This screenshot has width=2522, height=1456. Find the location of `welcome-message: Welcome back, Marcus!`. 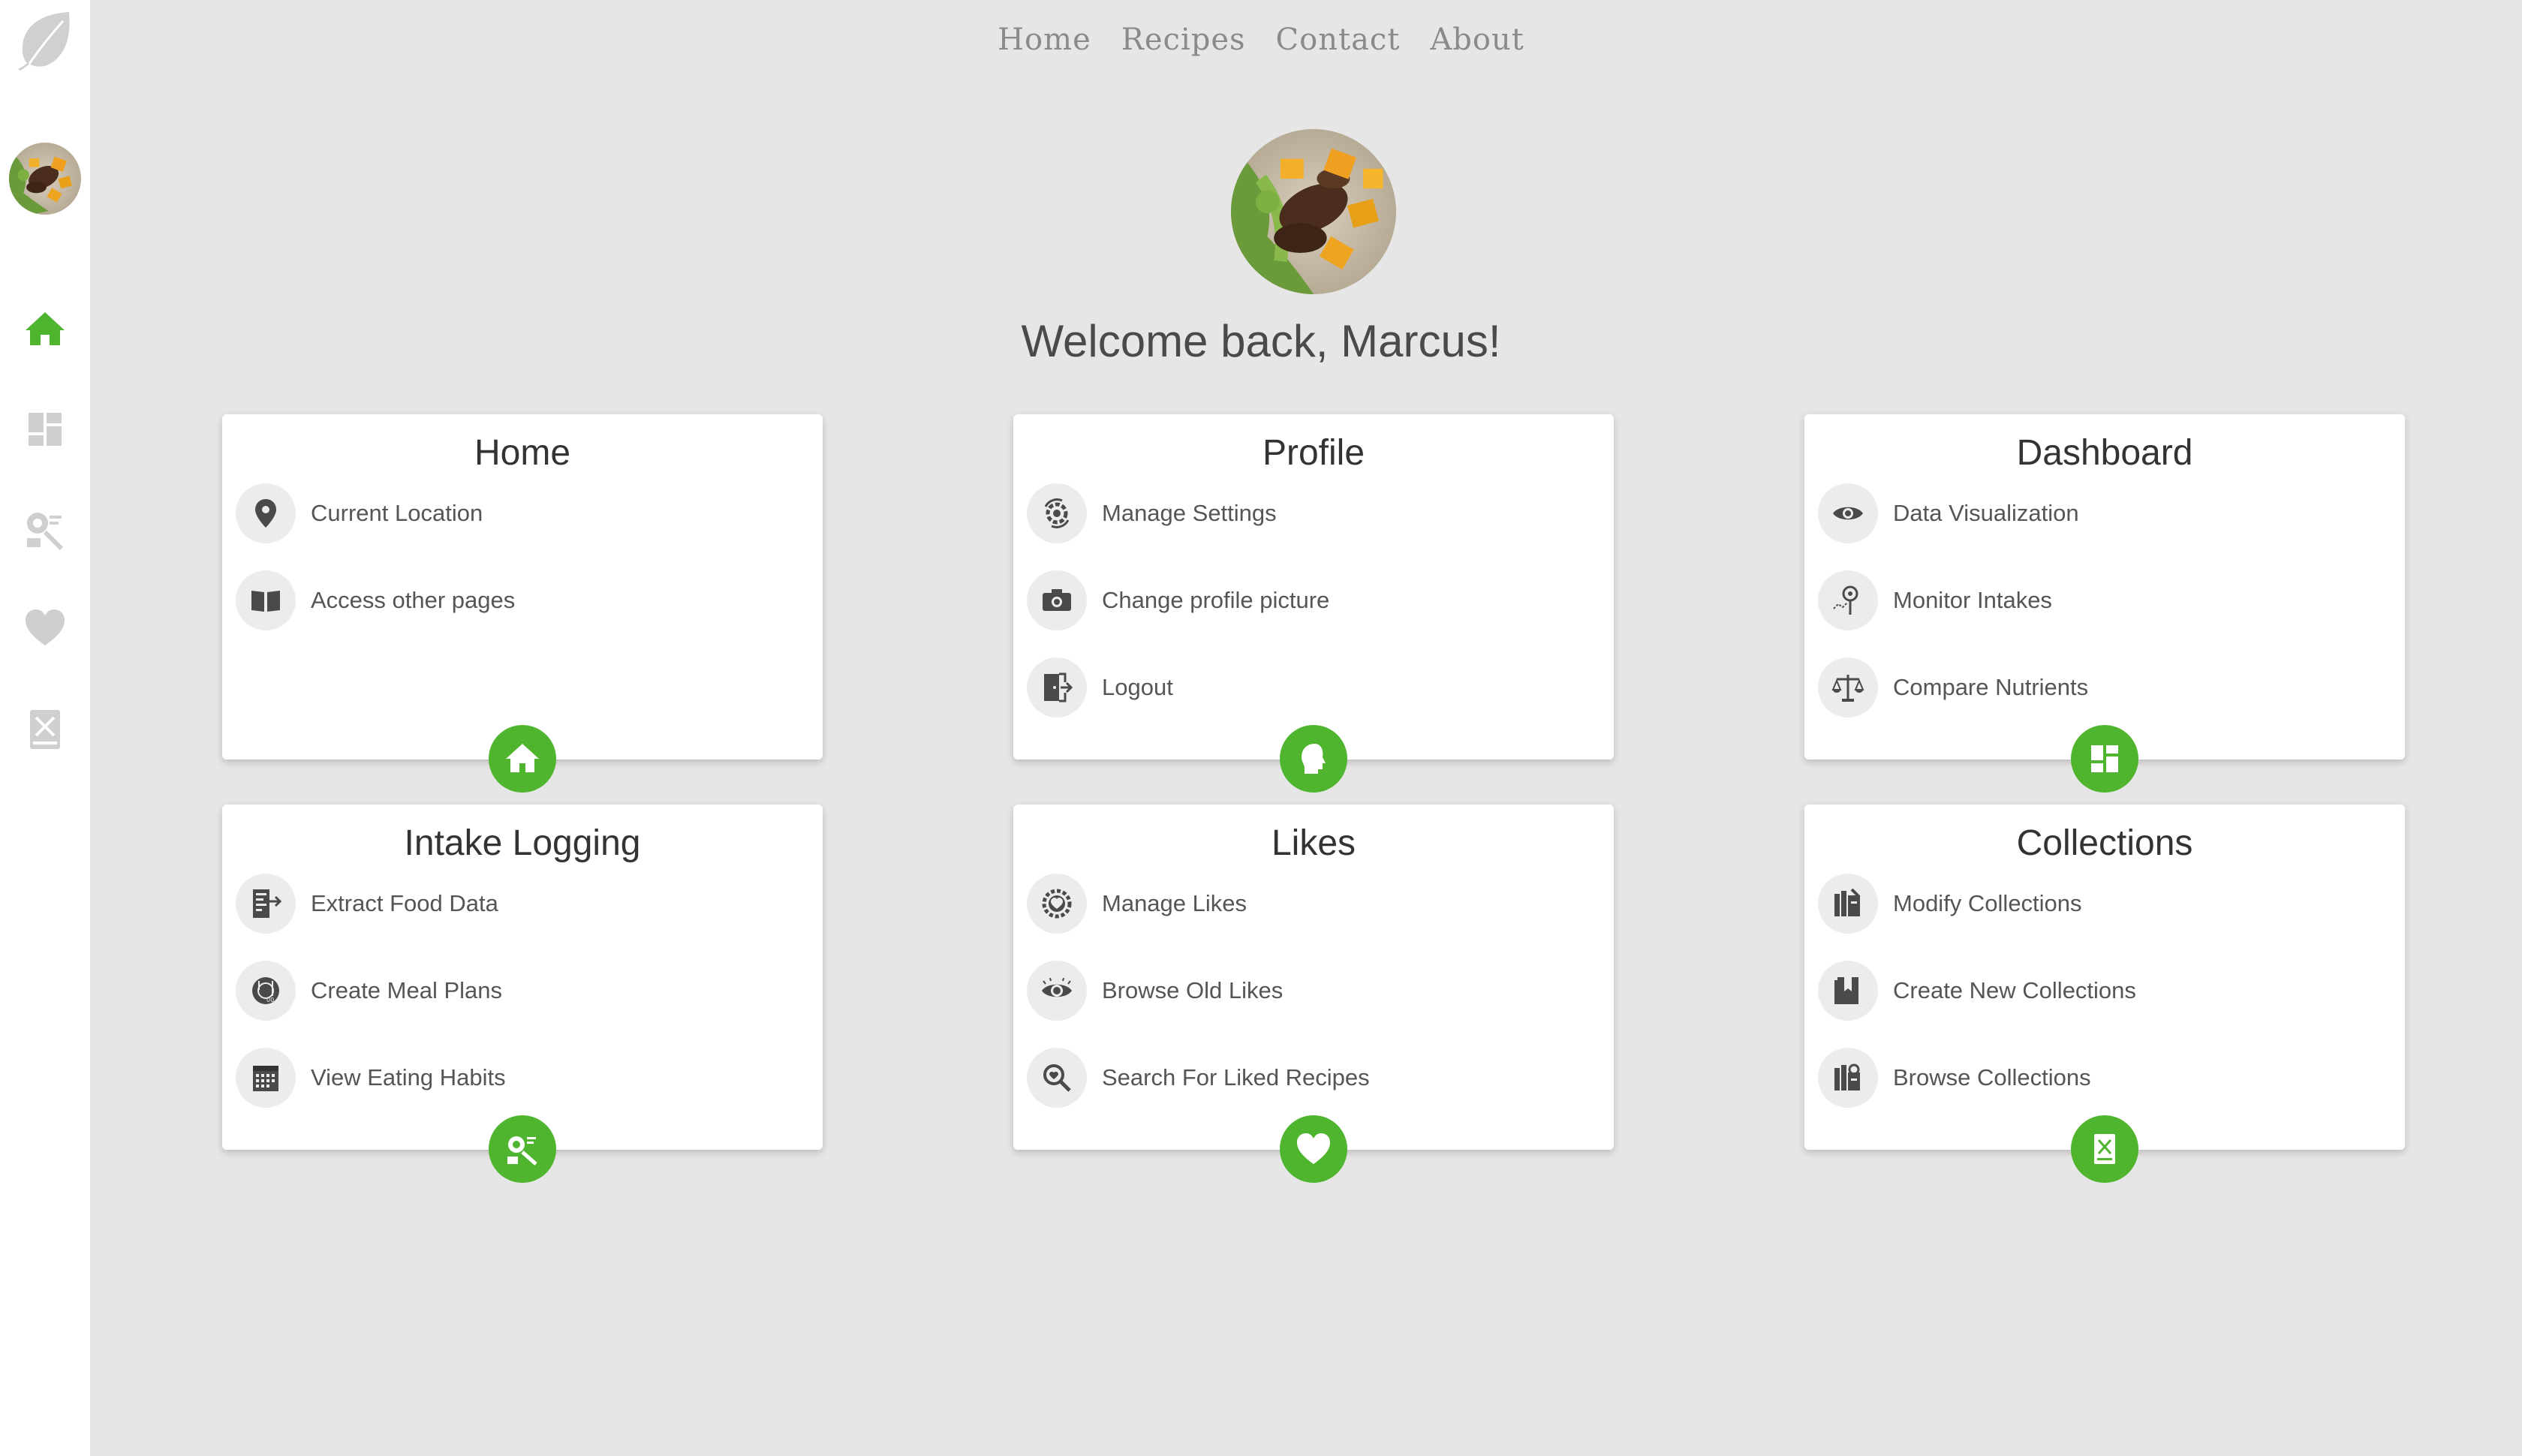

welcome-message: Welcome back, Marcus! is located at coordinates (1261, 341).